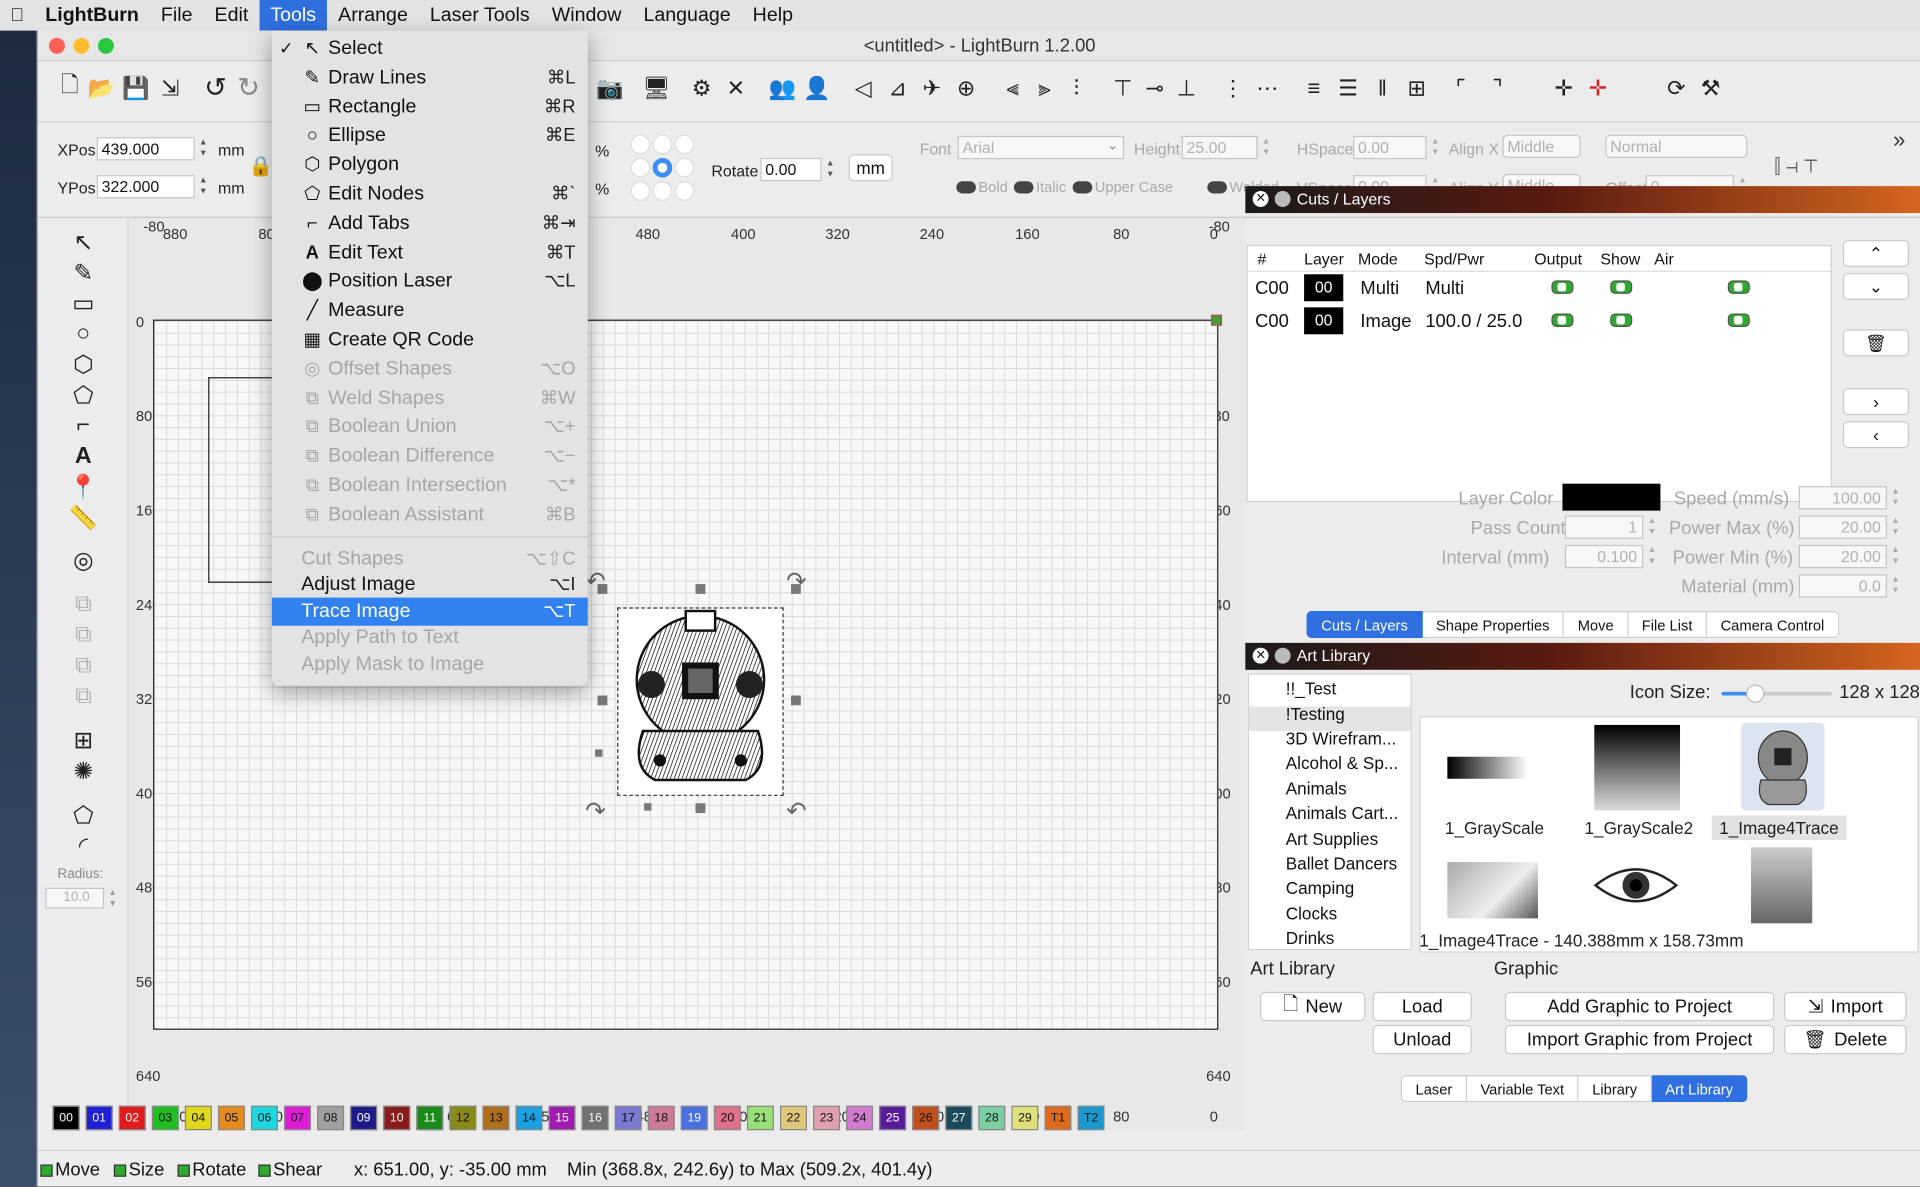 The height and width of the screenshot is (1187, 1920). I want to click on align-top-icon: ⊤, so click(1122, 87).